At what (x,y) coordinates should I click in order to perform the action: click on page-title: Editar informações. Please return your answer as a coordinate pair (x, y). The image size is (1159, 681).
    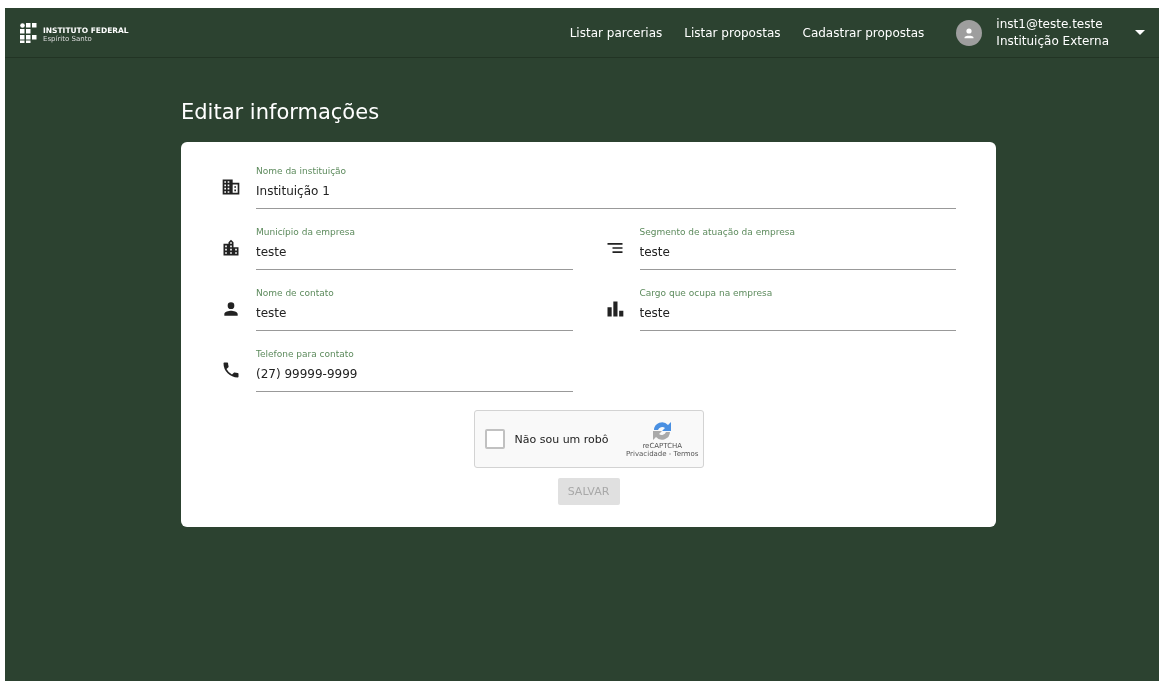
    Looking at the image, I should click on (281, 112).